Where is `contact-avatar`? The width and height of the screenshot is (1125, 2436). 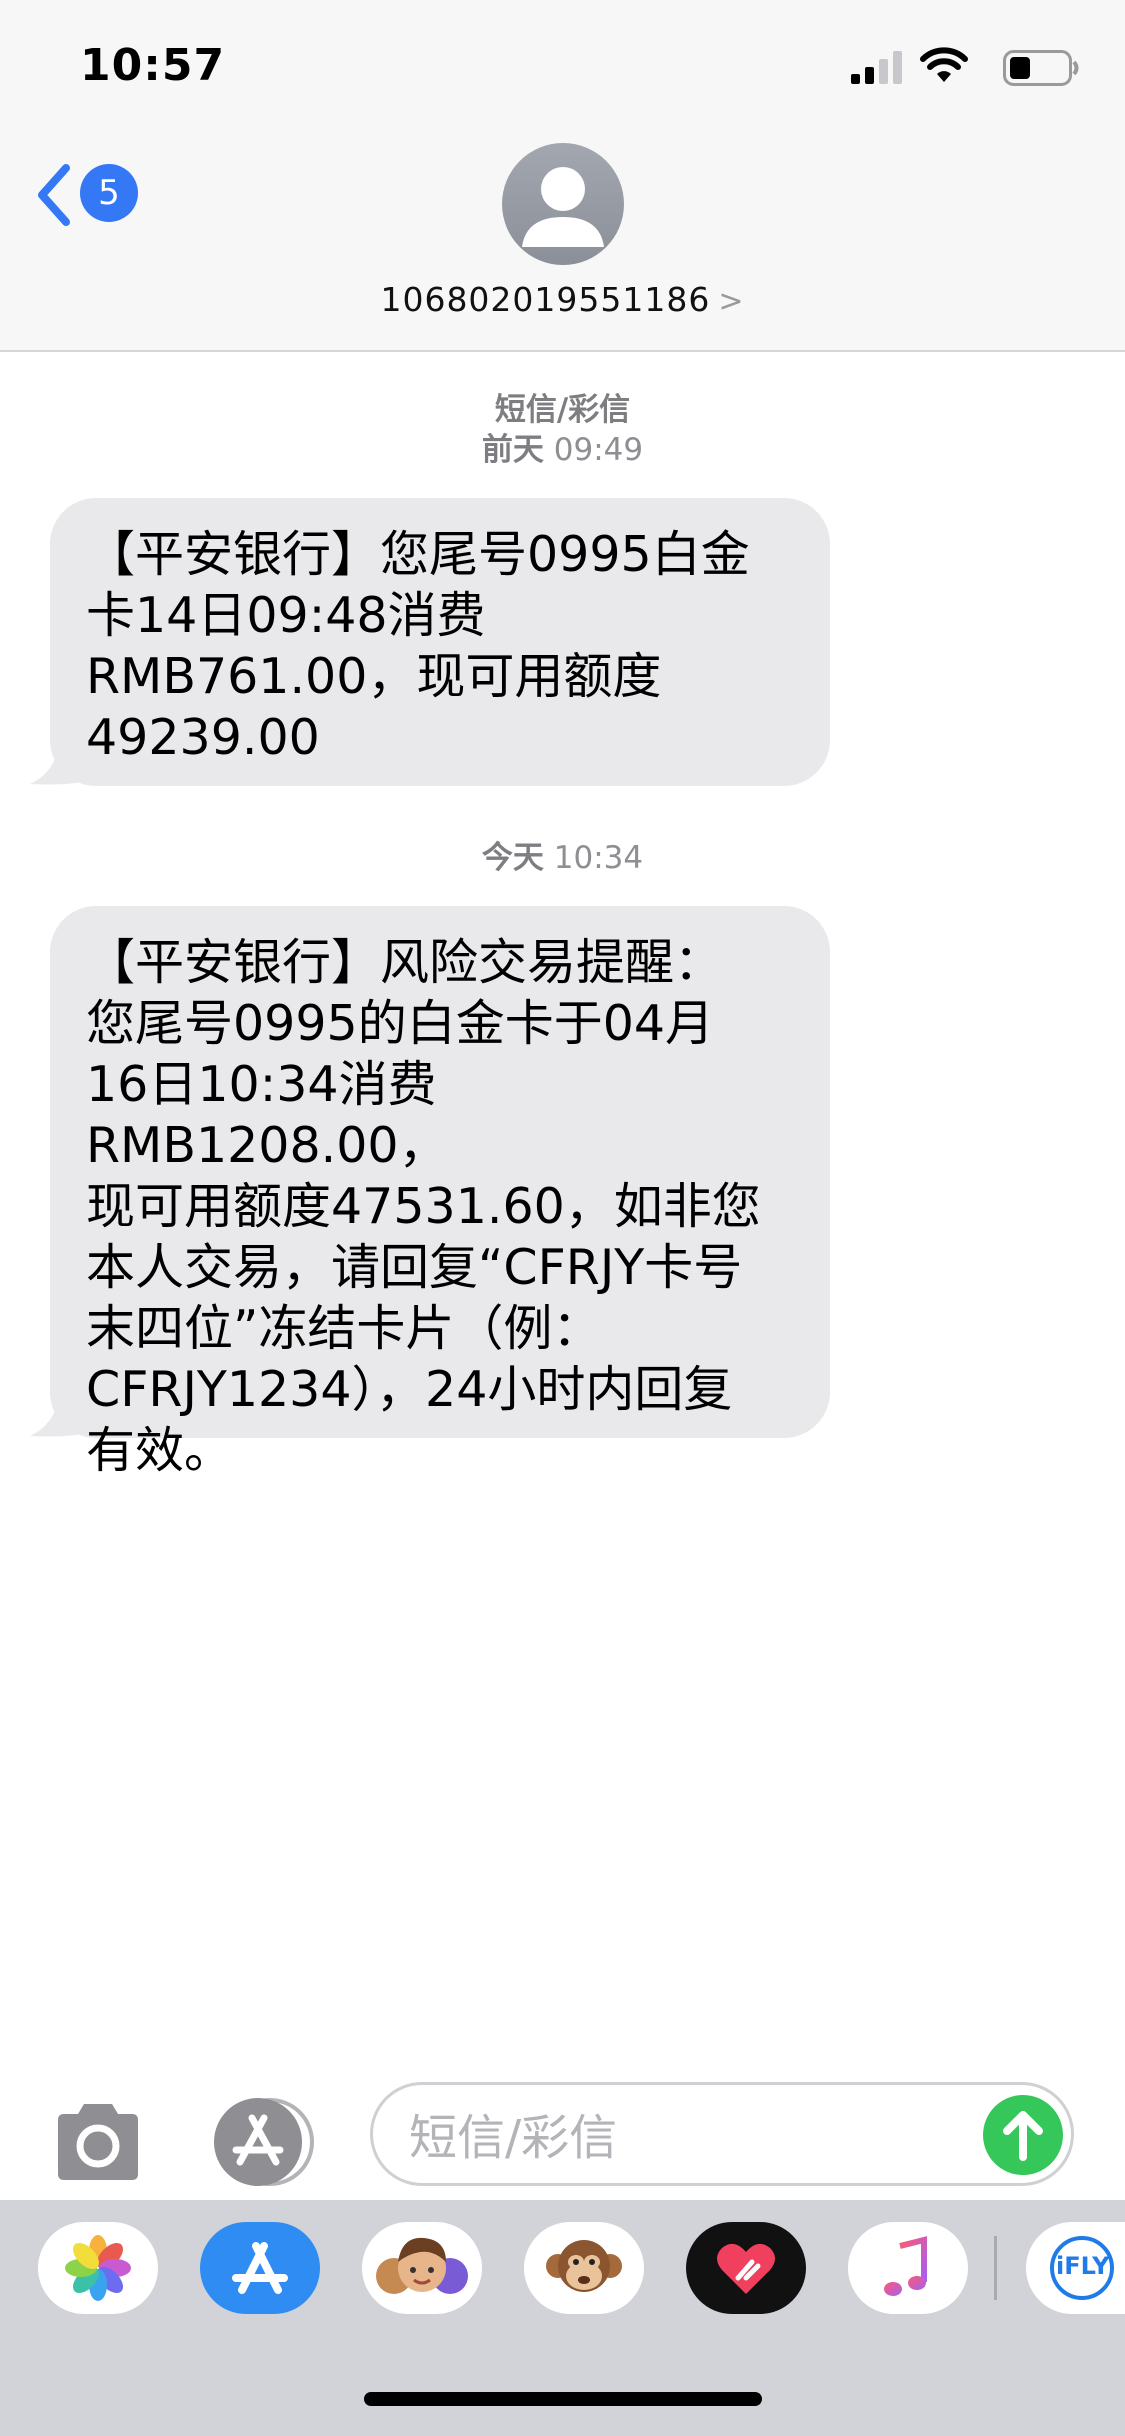 contact-avatar is located at coordinates (563, 204).